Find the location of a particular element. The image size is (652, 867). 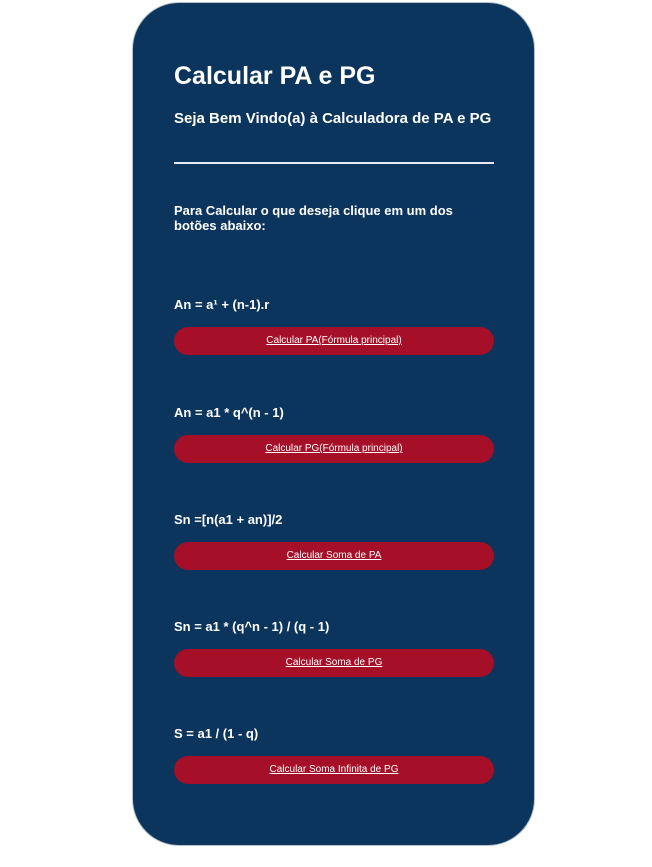

calc-pg-button-label: Calcular PG(Fórmula principal) is located at coordinates (334, 448).